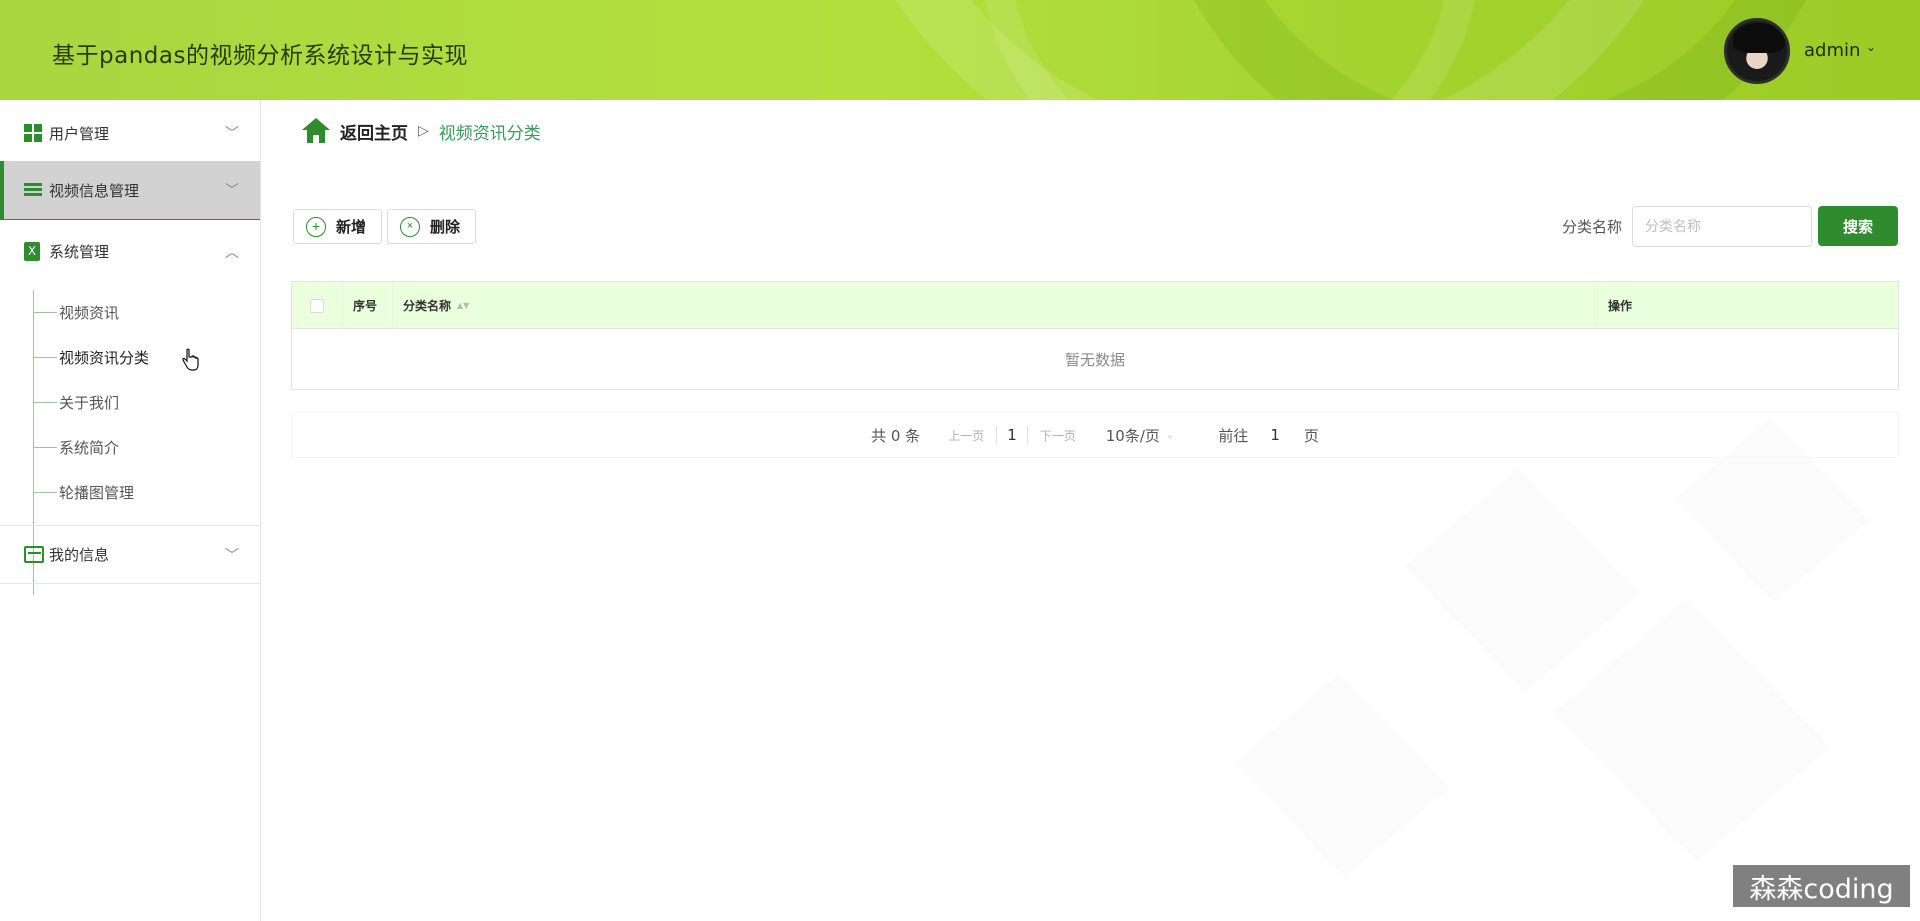  What do you see at coordinates (89, 312) in the screenshot?
I see `sidebar-subitem-label: 视频资讯` at bounding box center [89, 312].